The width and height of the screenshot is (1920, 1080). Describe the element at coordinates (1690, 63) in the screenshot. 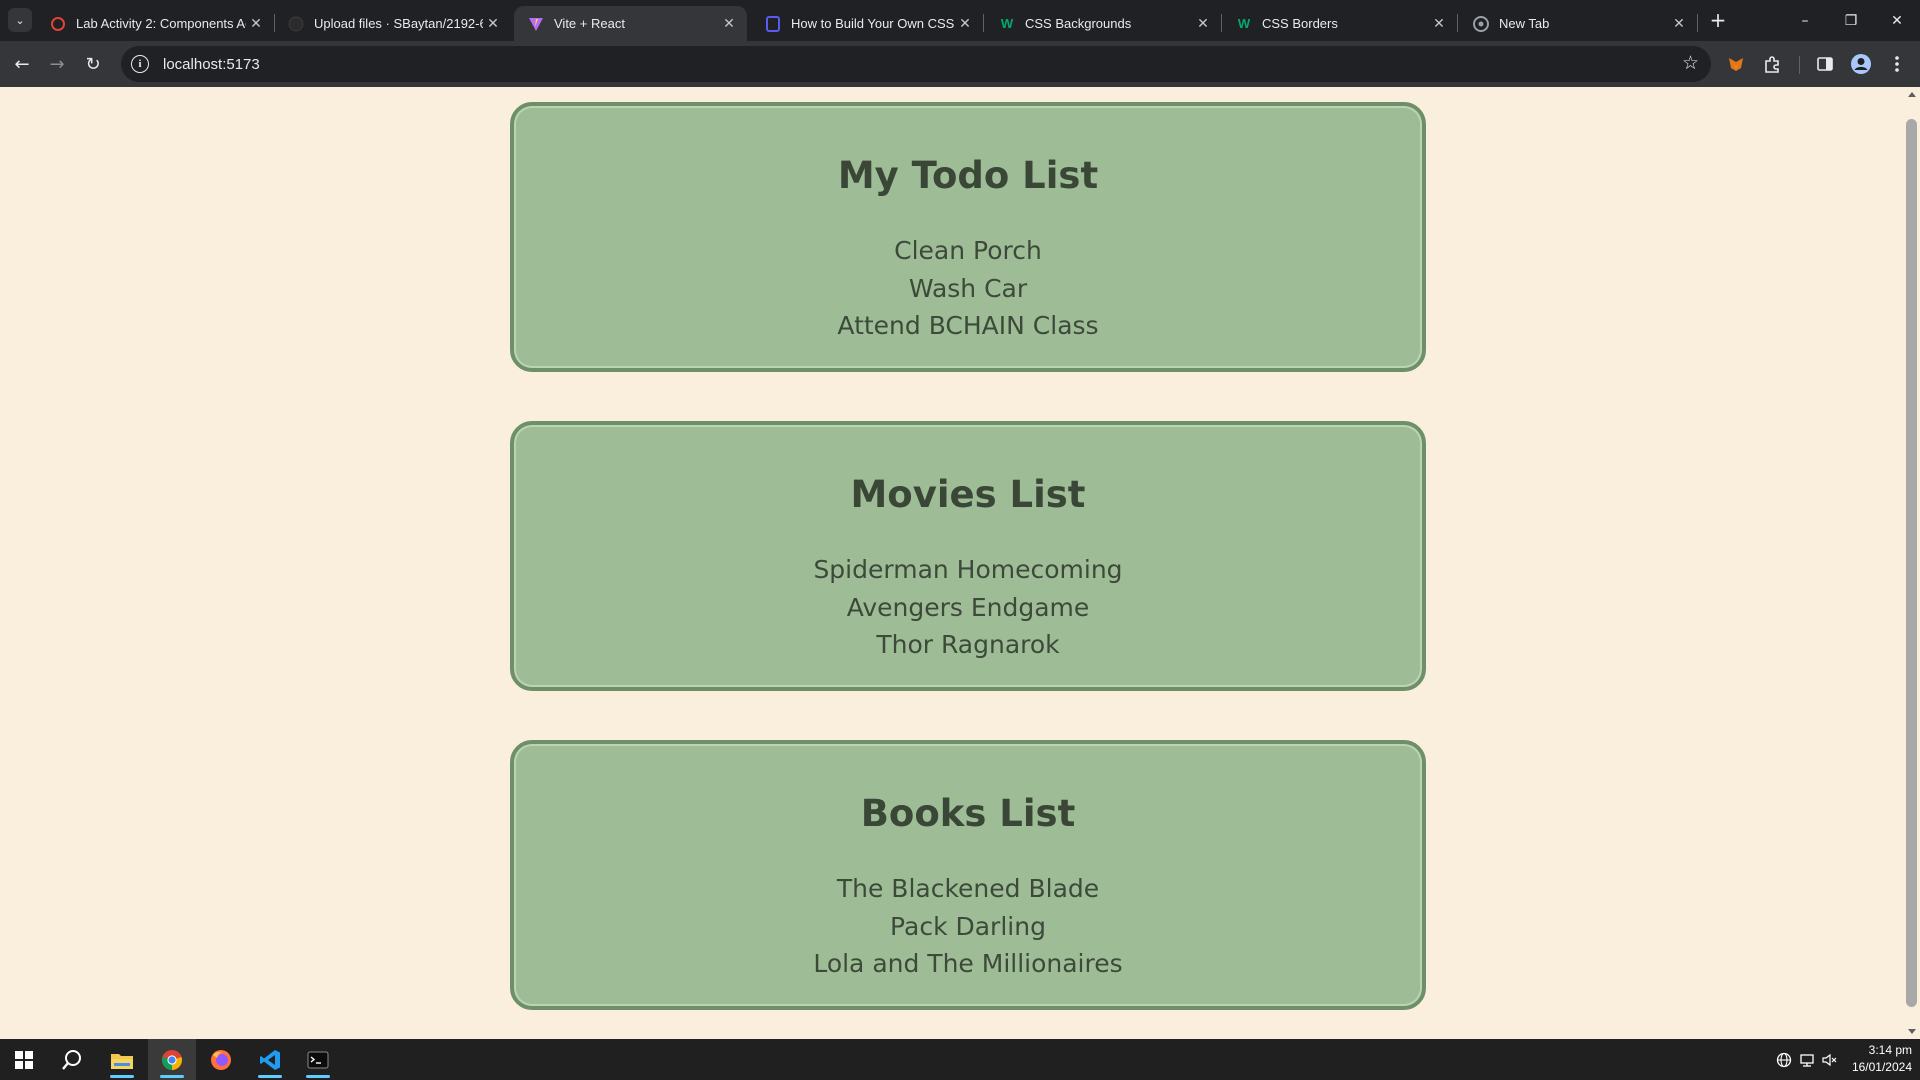

I see `bookmark-star-icon: ☆` at that location.